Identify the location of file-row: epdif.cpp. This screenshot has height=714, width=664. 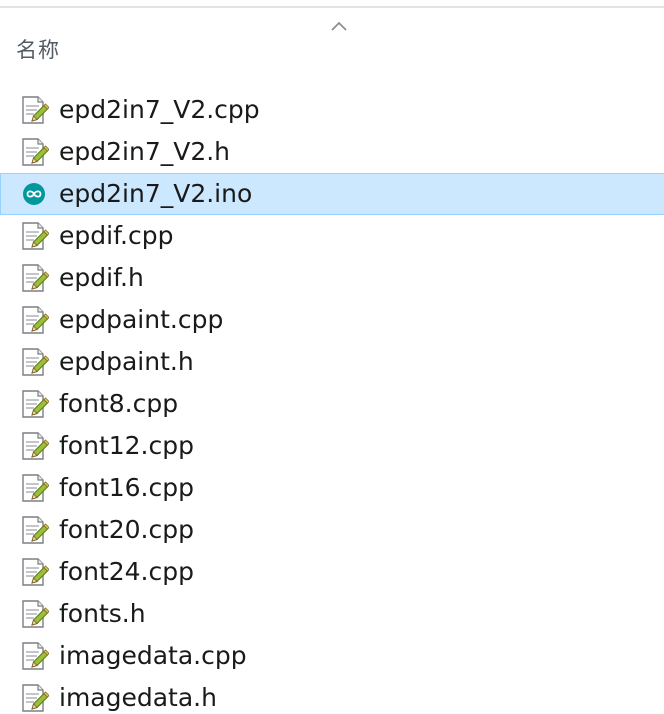
(332, 236).